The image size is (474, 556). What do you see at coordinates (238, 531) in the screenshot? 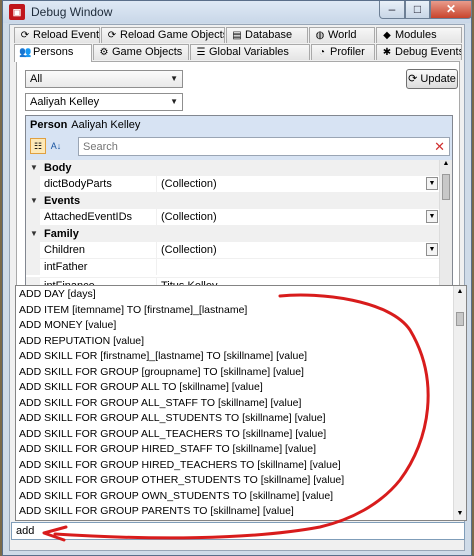
I see `command-input` at bounding box center [238, 531].